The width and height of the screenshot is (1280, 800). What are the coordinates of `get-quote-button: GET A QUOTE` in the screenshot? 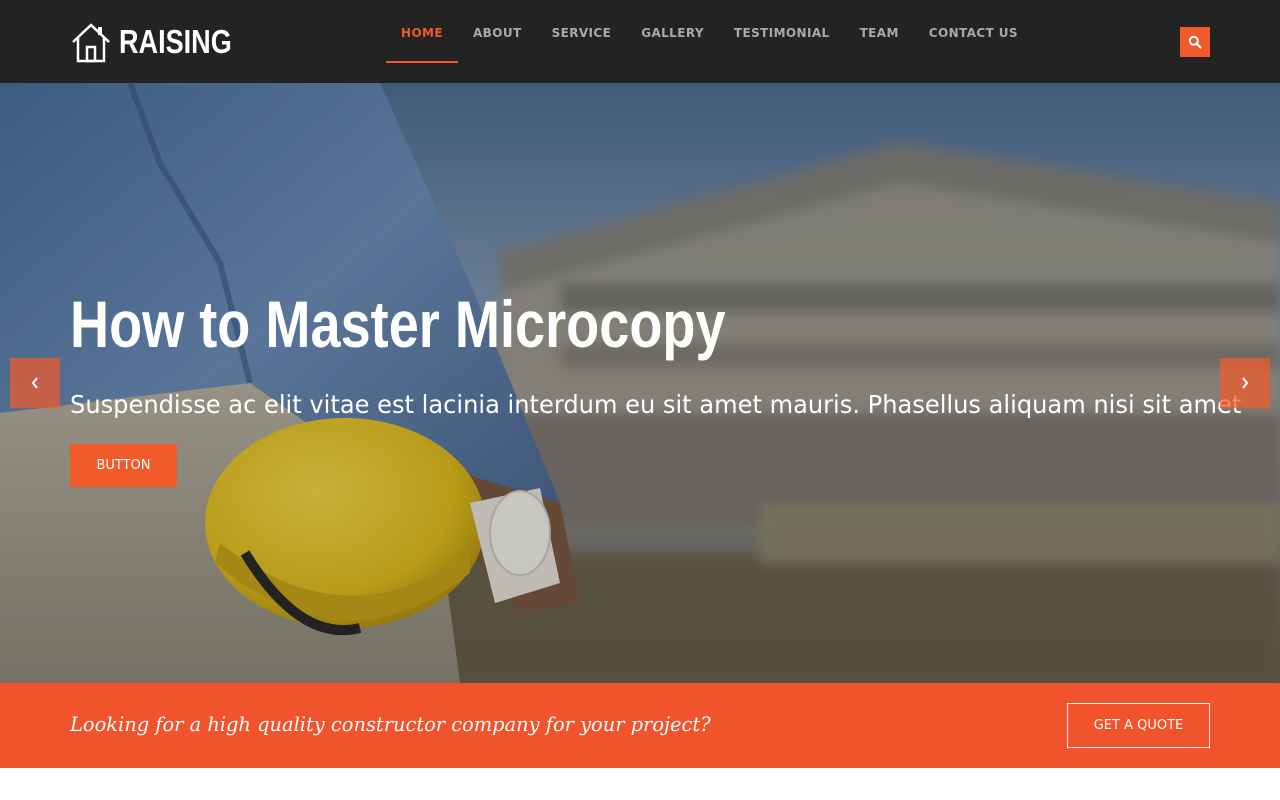 It's located at (1138, 725).